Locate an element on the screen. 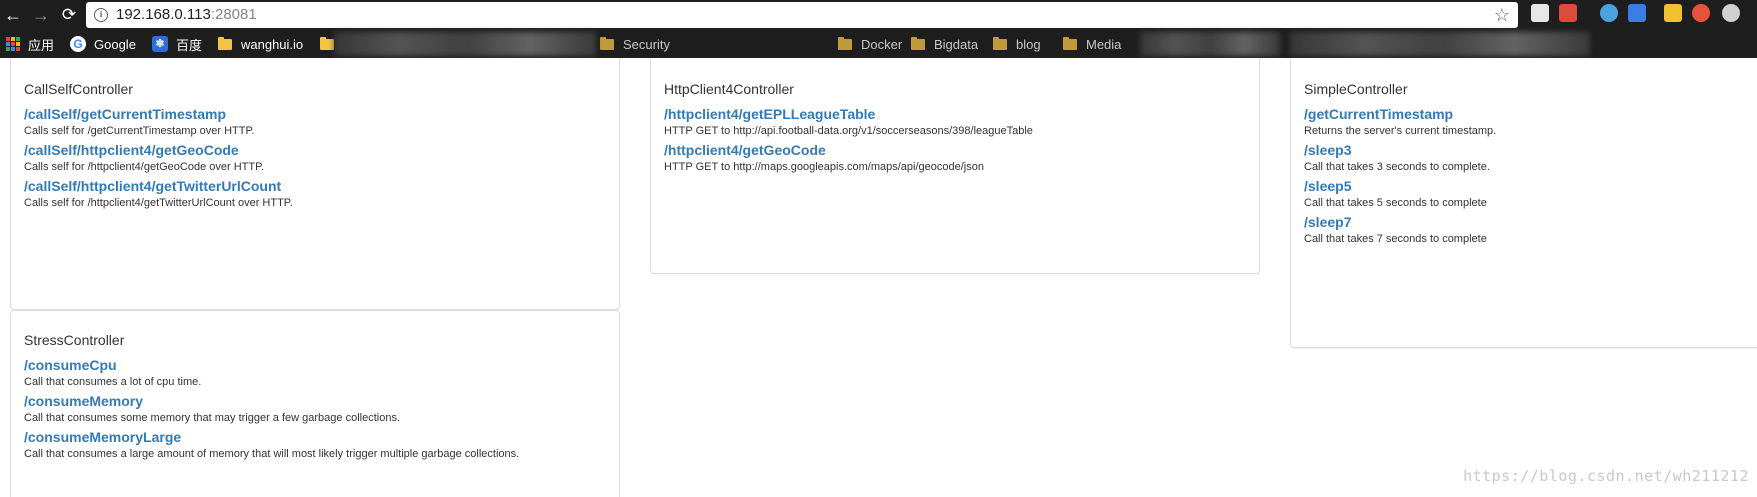 This screenshot has width=1757, height=497. bookmark-media: Media is located at coordinates (1092, 44).